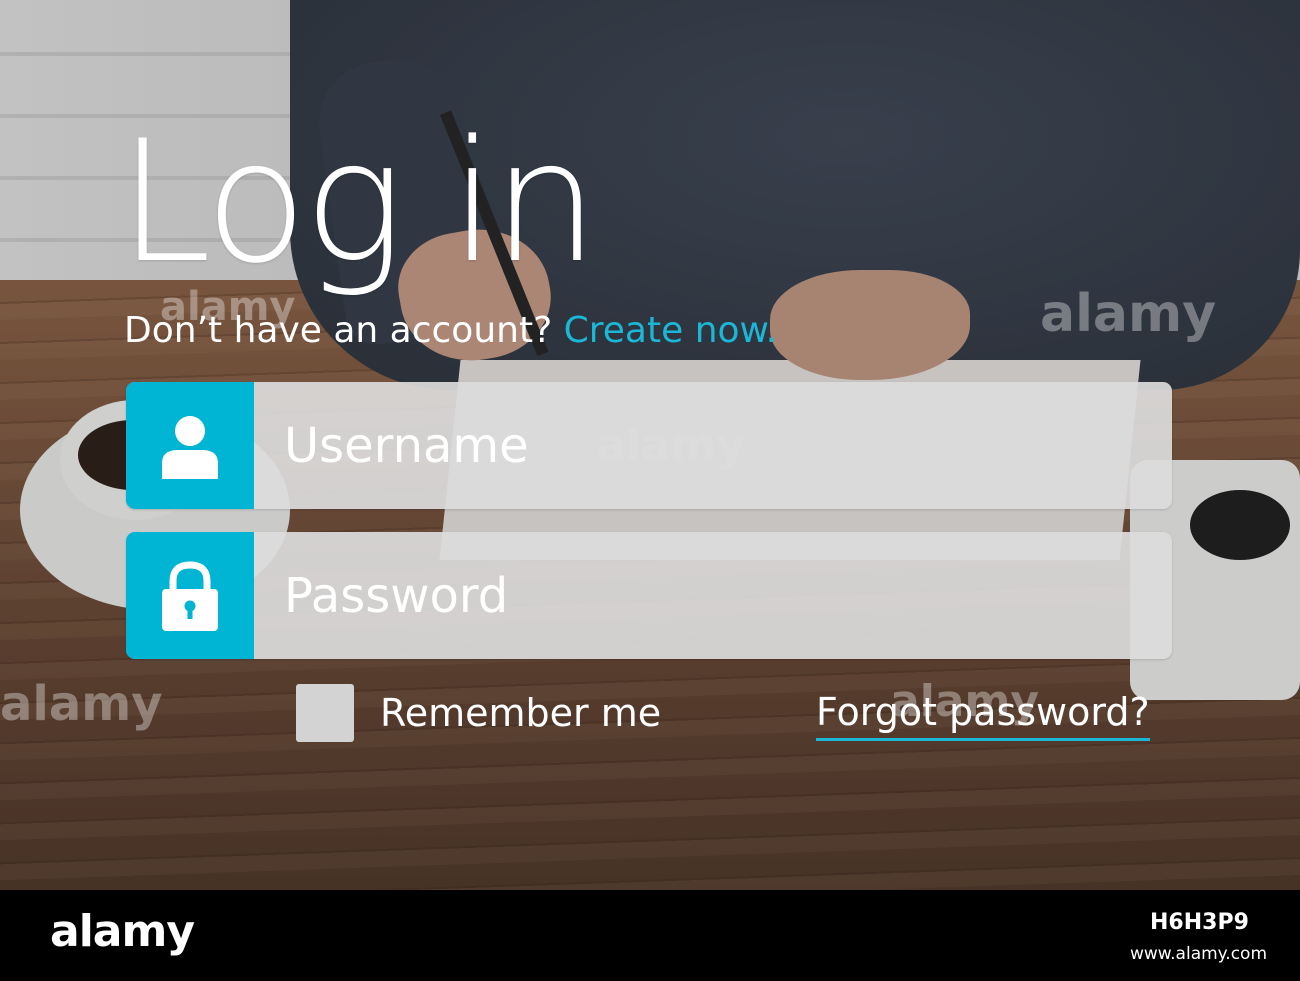 The height and width of the screenshot is (981, 1300). I want to click on watermark-logo: alamy, so click(122, 931).